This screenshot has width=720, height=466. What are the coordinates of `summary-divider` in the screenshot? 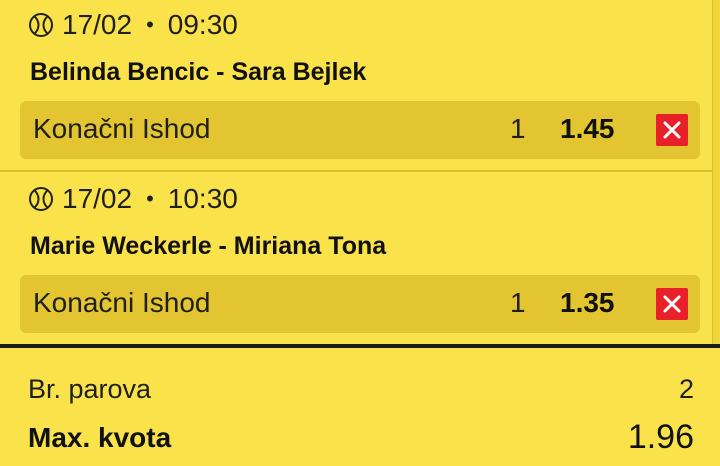 It's located at (360, 346).